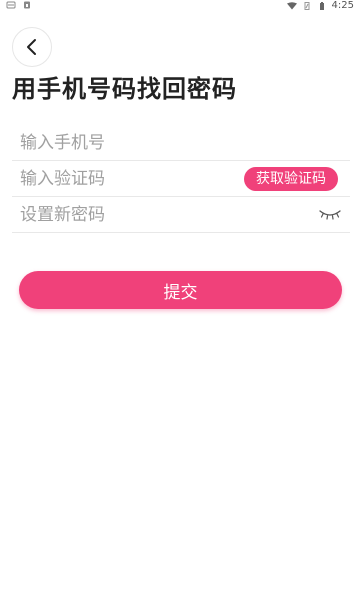 The image size is (360, 600). Describe the element at coordinates (11, 5) in the screenshot. I see `notification-icon` at that location.